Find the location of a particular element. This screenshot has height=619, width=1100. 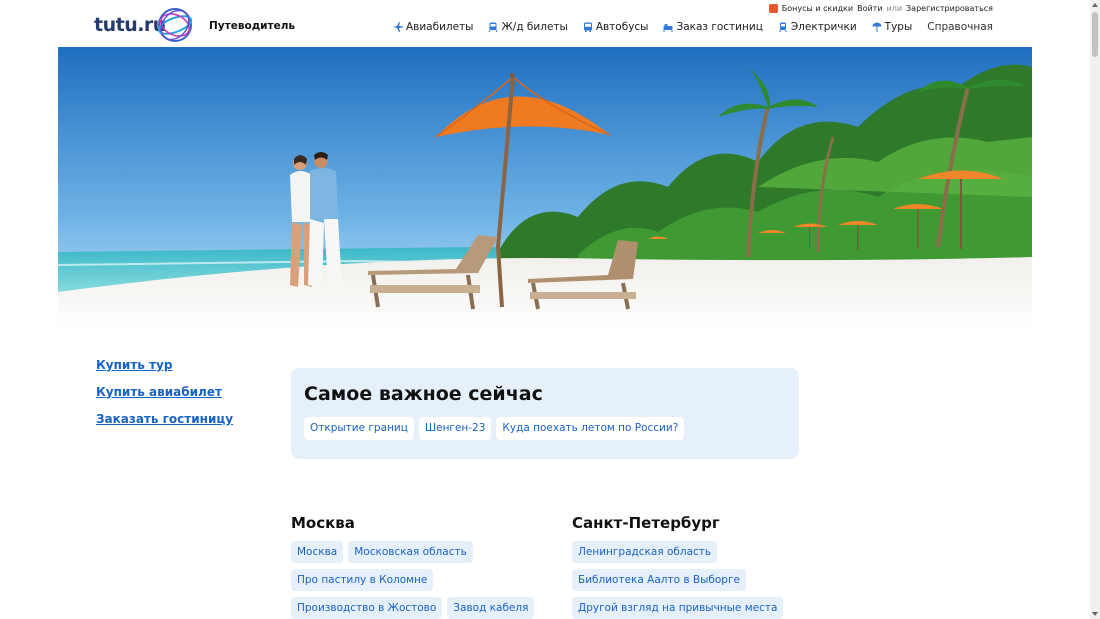

plane-icon is located at coordinates (397, 27).